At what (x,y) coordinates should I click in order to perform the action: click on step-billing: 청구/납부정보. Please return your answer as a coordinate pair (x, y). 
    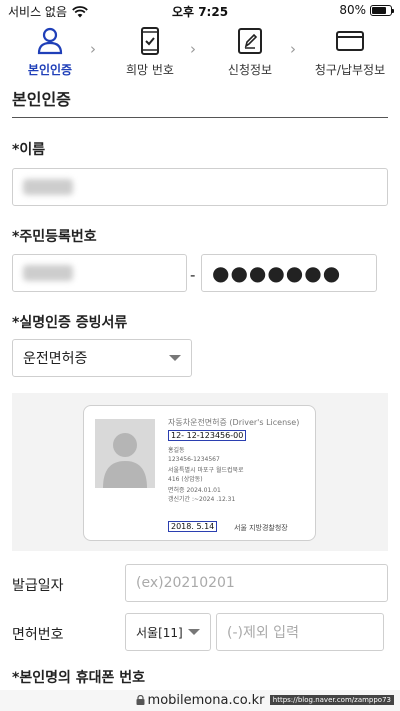
    Looking at the image, I should click on (350, 52).